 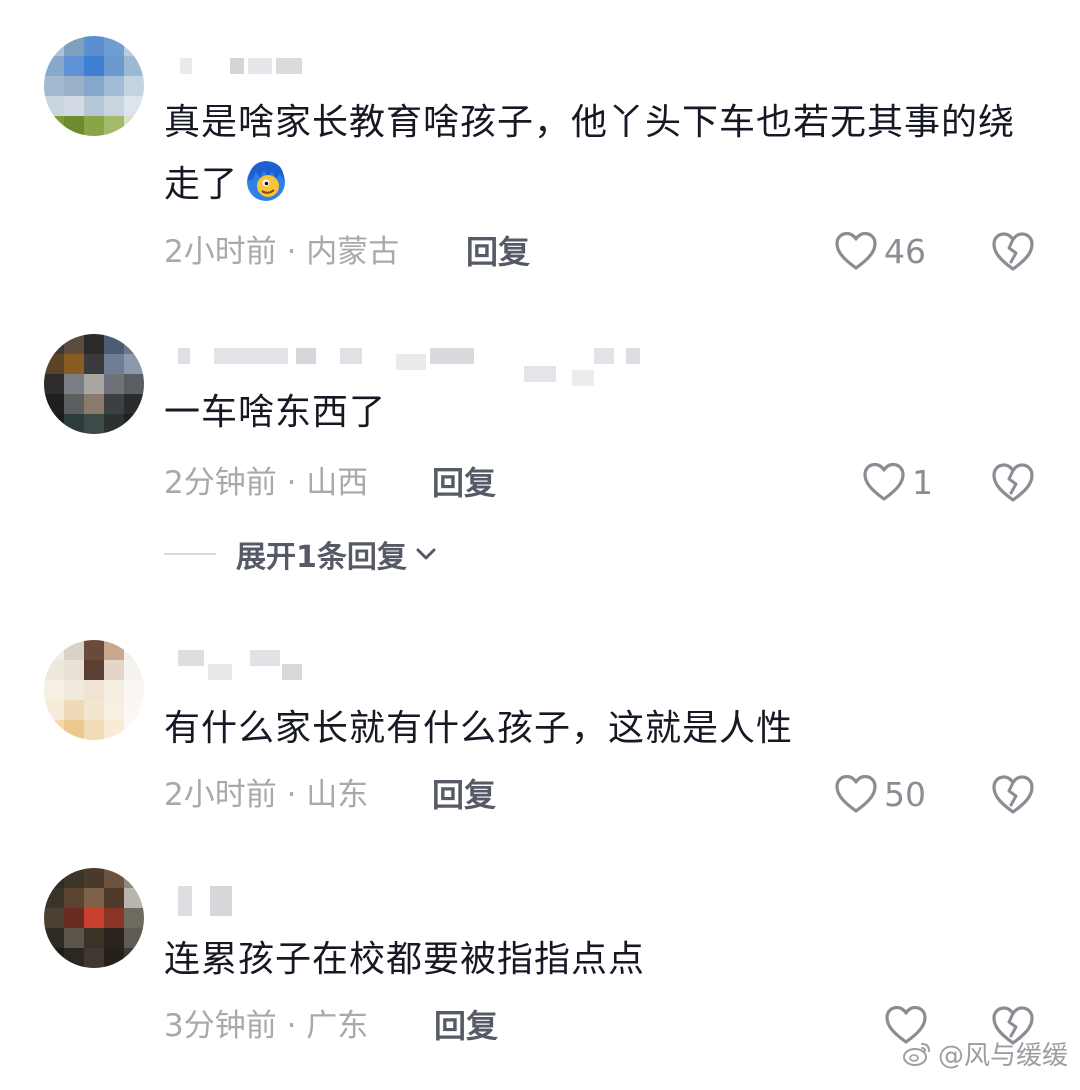 I want to click on like-button: 1, so click(x=897, y=482).